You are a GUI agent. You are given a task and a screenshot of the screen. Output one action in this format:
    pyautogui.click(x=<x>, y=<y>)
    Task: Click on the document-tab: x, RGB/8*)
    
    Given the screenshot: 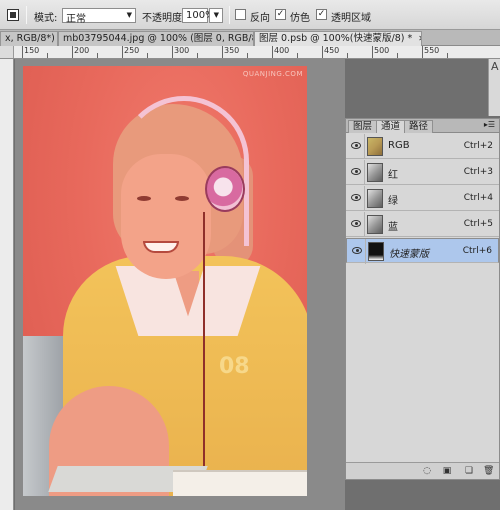 What is the action you would take?
    pyautogui.click(x=29, y=38)
    